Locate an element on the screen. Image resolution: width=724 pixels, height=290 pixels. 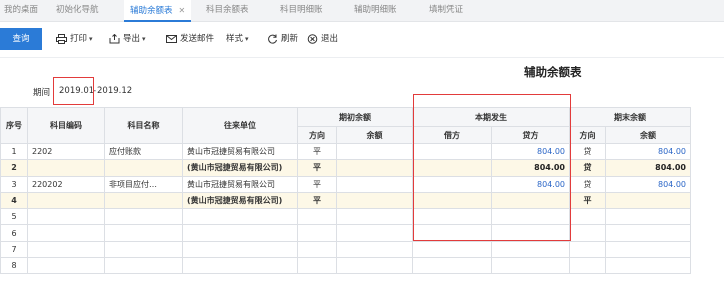
export-button: 导出 ▾ is located at coordinates (127, 39).